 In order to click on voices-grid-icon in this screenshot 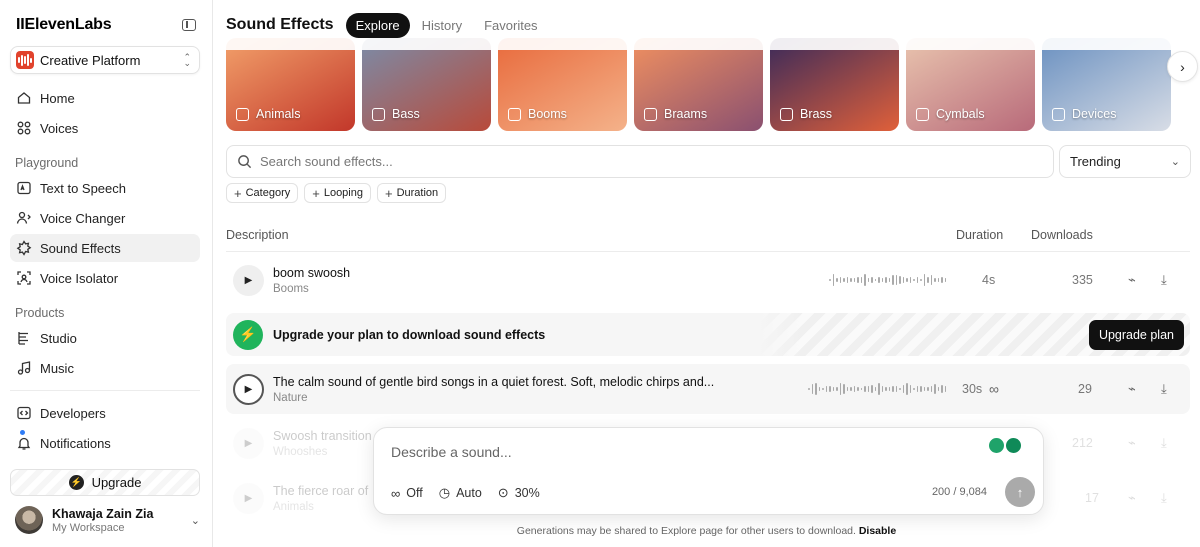, I will do `click(24, 128)`.